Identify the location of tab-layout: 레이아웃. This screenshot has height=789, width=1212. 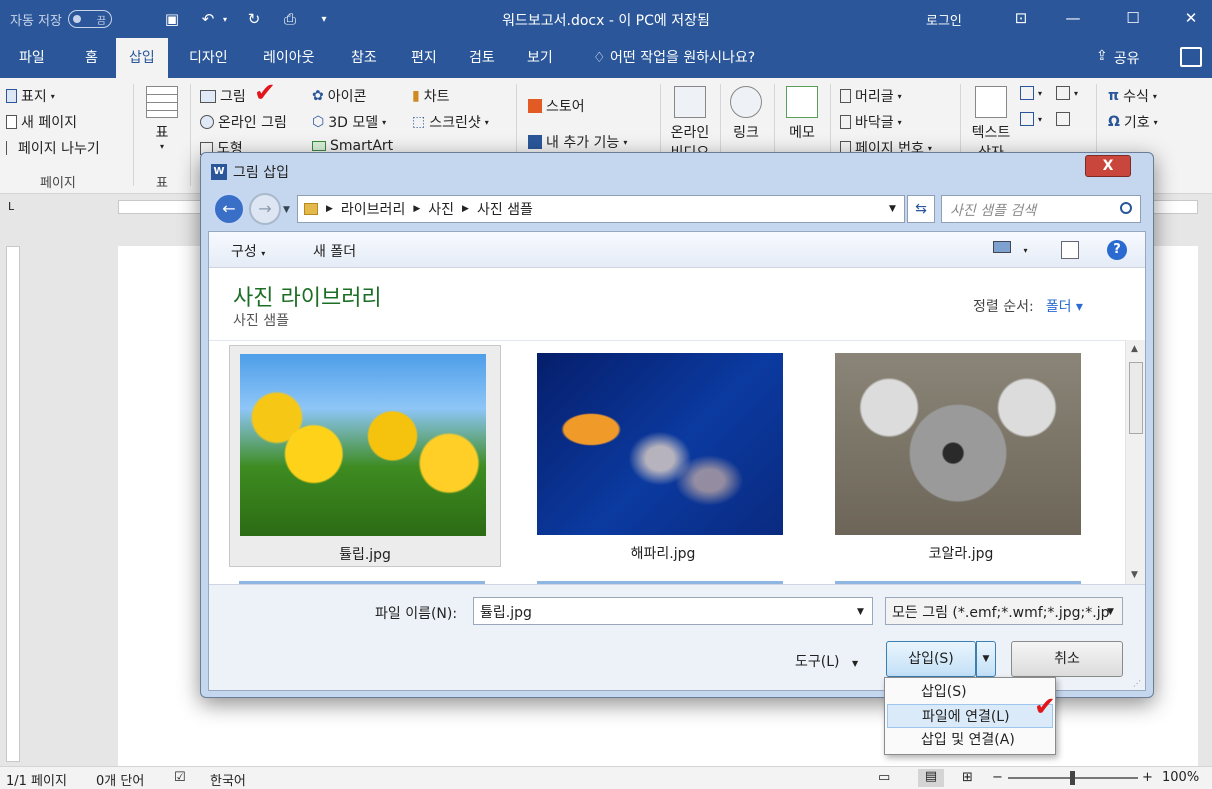
(289, 58).